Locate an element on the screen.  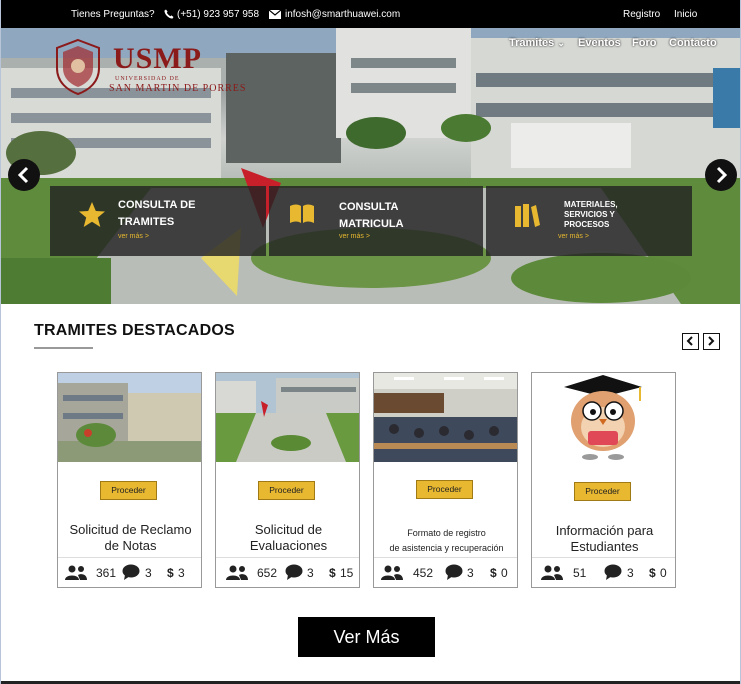
card-title: de asistencia y recuperación is located at coordinates (446, 548).